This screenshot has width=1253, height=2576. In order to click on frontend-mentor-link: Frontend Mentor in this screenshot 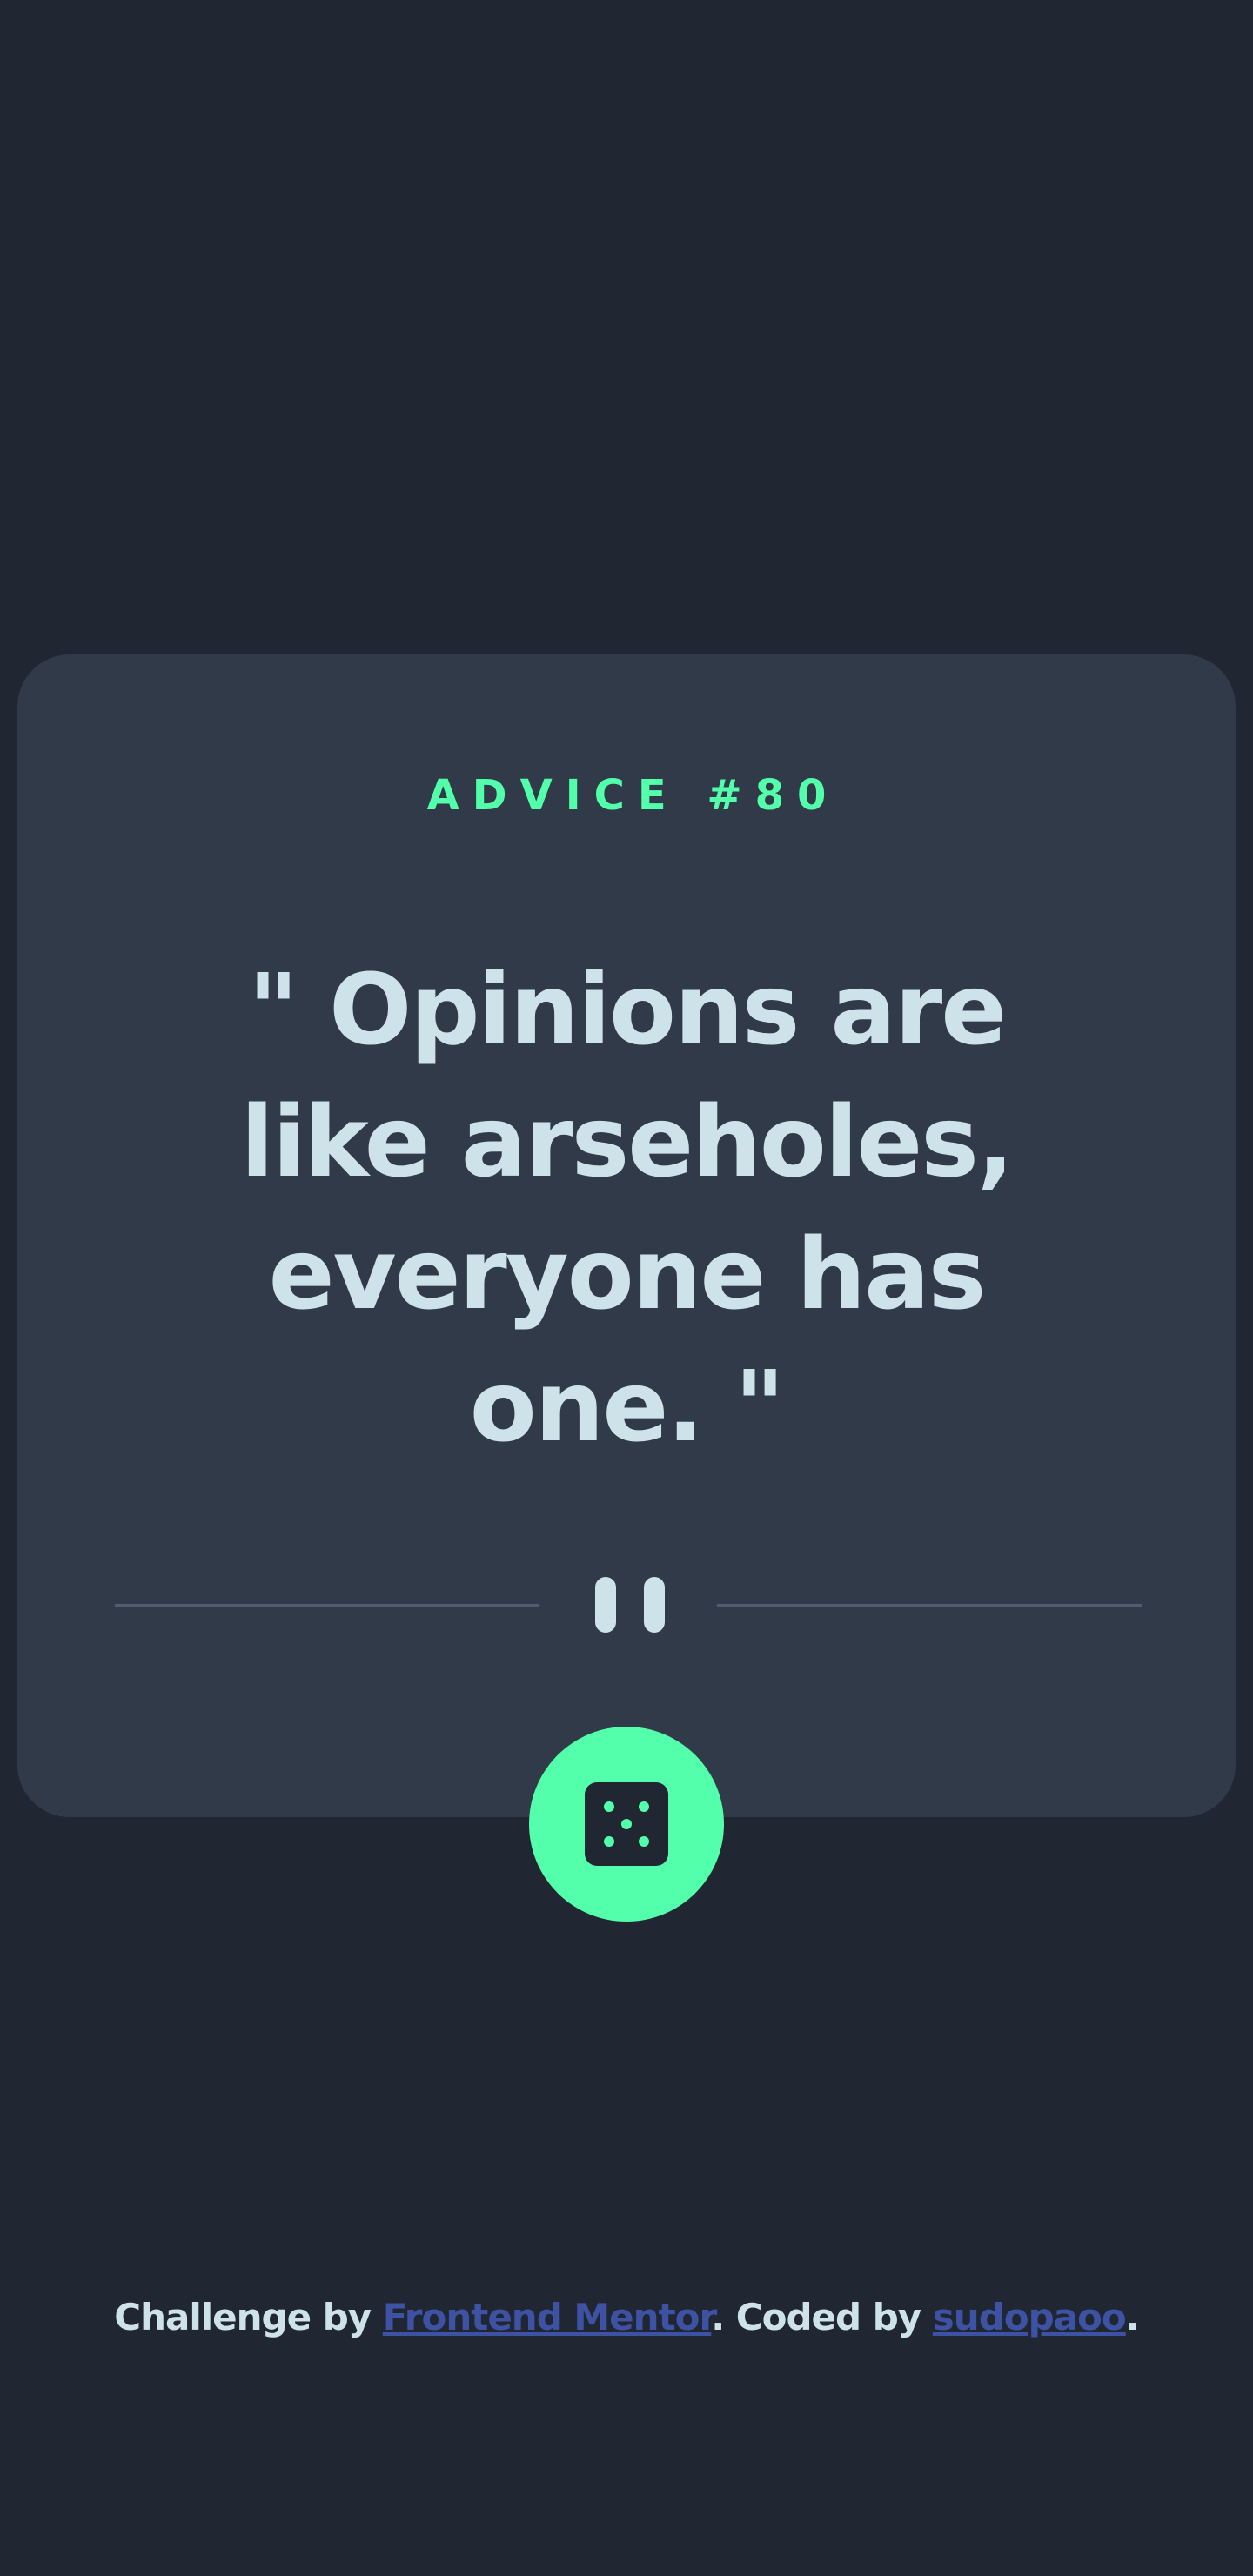, I will do `click(547, 2317)`.